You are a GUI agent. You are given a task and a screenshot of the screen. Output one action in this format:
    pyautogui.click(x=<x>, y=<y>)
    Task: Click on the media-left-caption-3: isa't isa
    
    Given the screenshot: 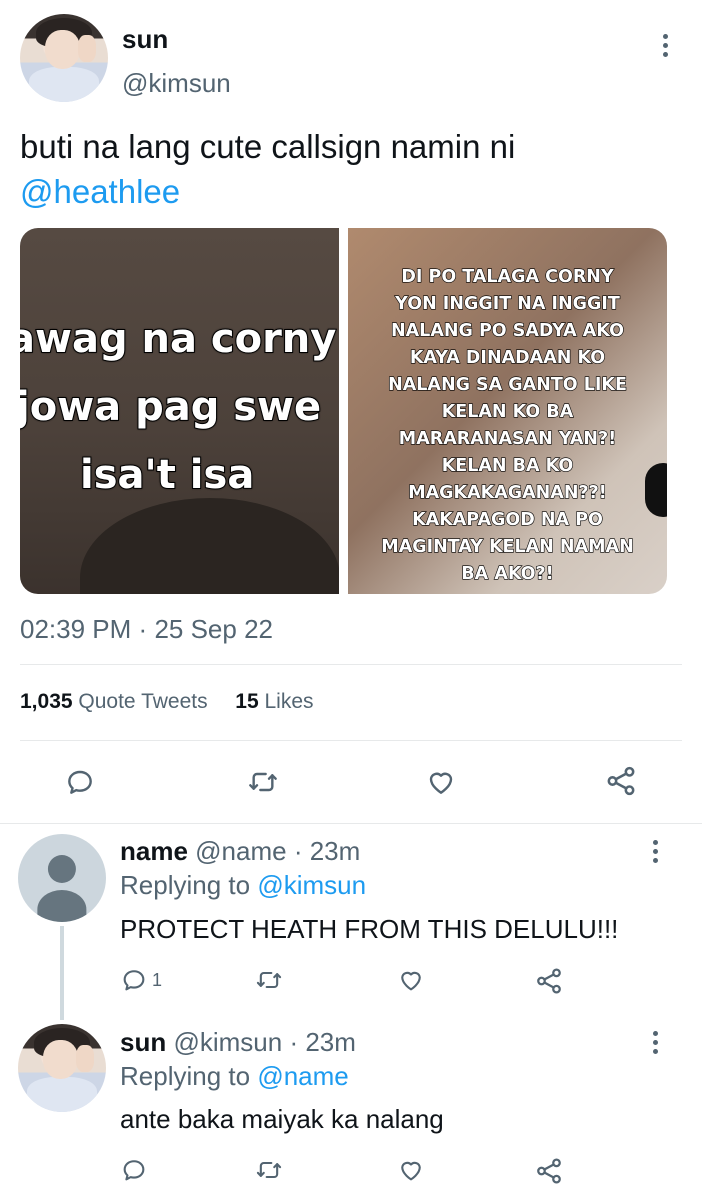 What is the action you would take?
    pyautogui.click(x=167, y=475)
    